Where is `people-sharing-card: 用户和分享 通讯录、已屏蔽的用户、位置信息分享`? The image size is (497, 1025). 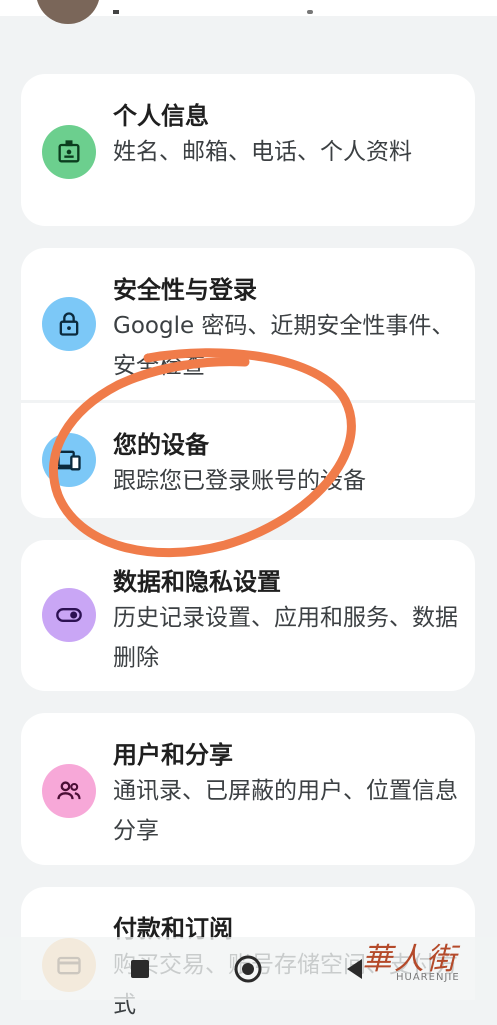
people-sharing-card: 用户和分享 通讯录、已屏蔽的用户、位置信息分享 is located at coordinates (248, 789).